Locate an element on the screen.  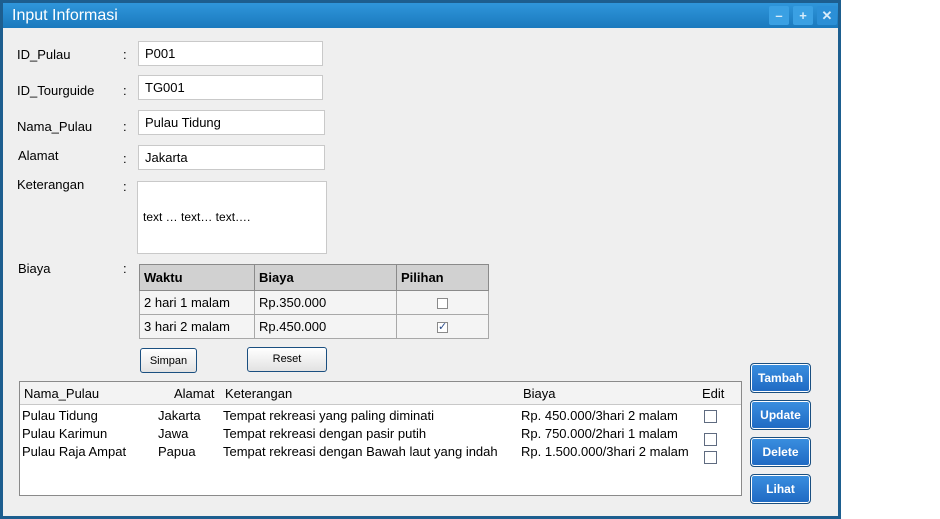
biaya-cell: Rp. 750.000/2hari 1 malam is located at coordinates (599, 433).